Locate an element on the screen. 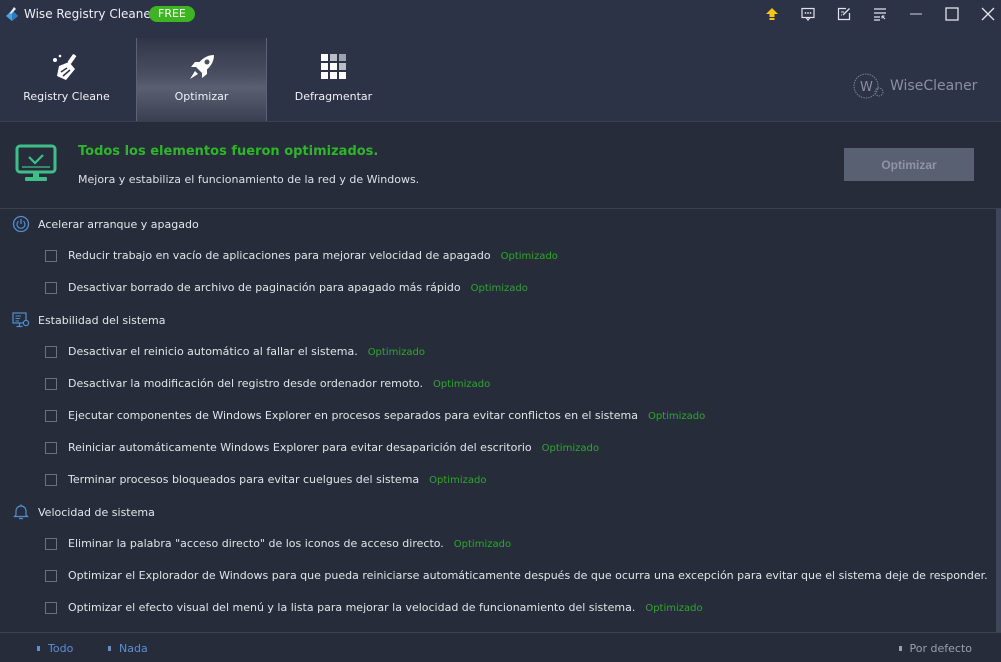 This screenshot has height=662, width=1001. close-icon is located at coordinates (988, 14).